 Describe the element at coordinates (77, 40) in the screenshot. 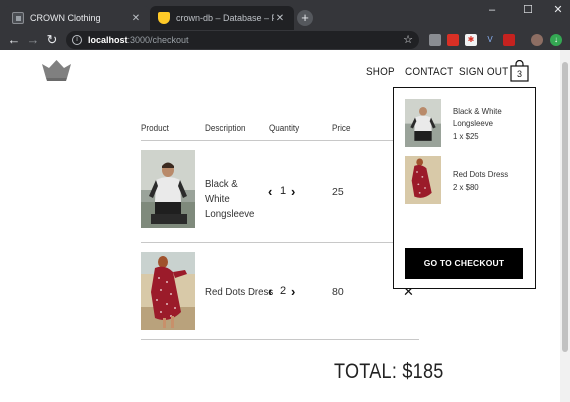

I see `info-icon: i` at that location.